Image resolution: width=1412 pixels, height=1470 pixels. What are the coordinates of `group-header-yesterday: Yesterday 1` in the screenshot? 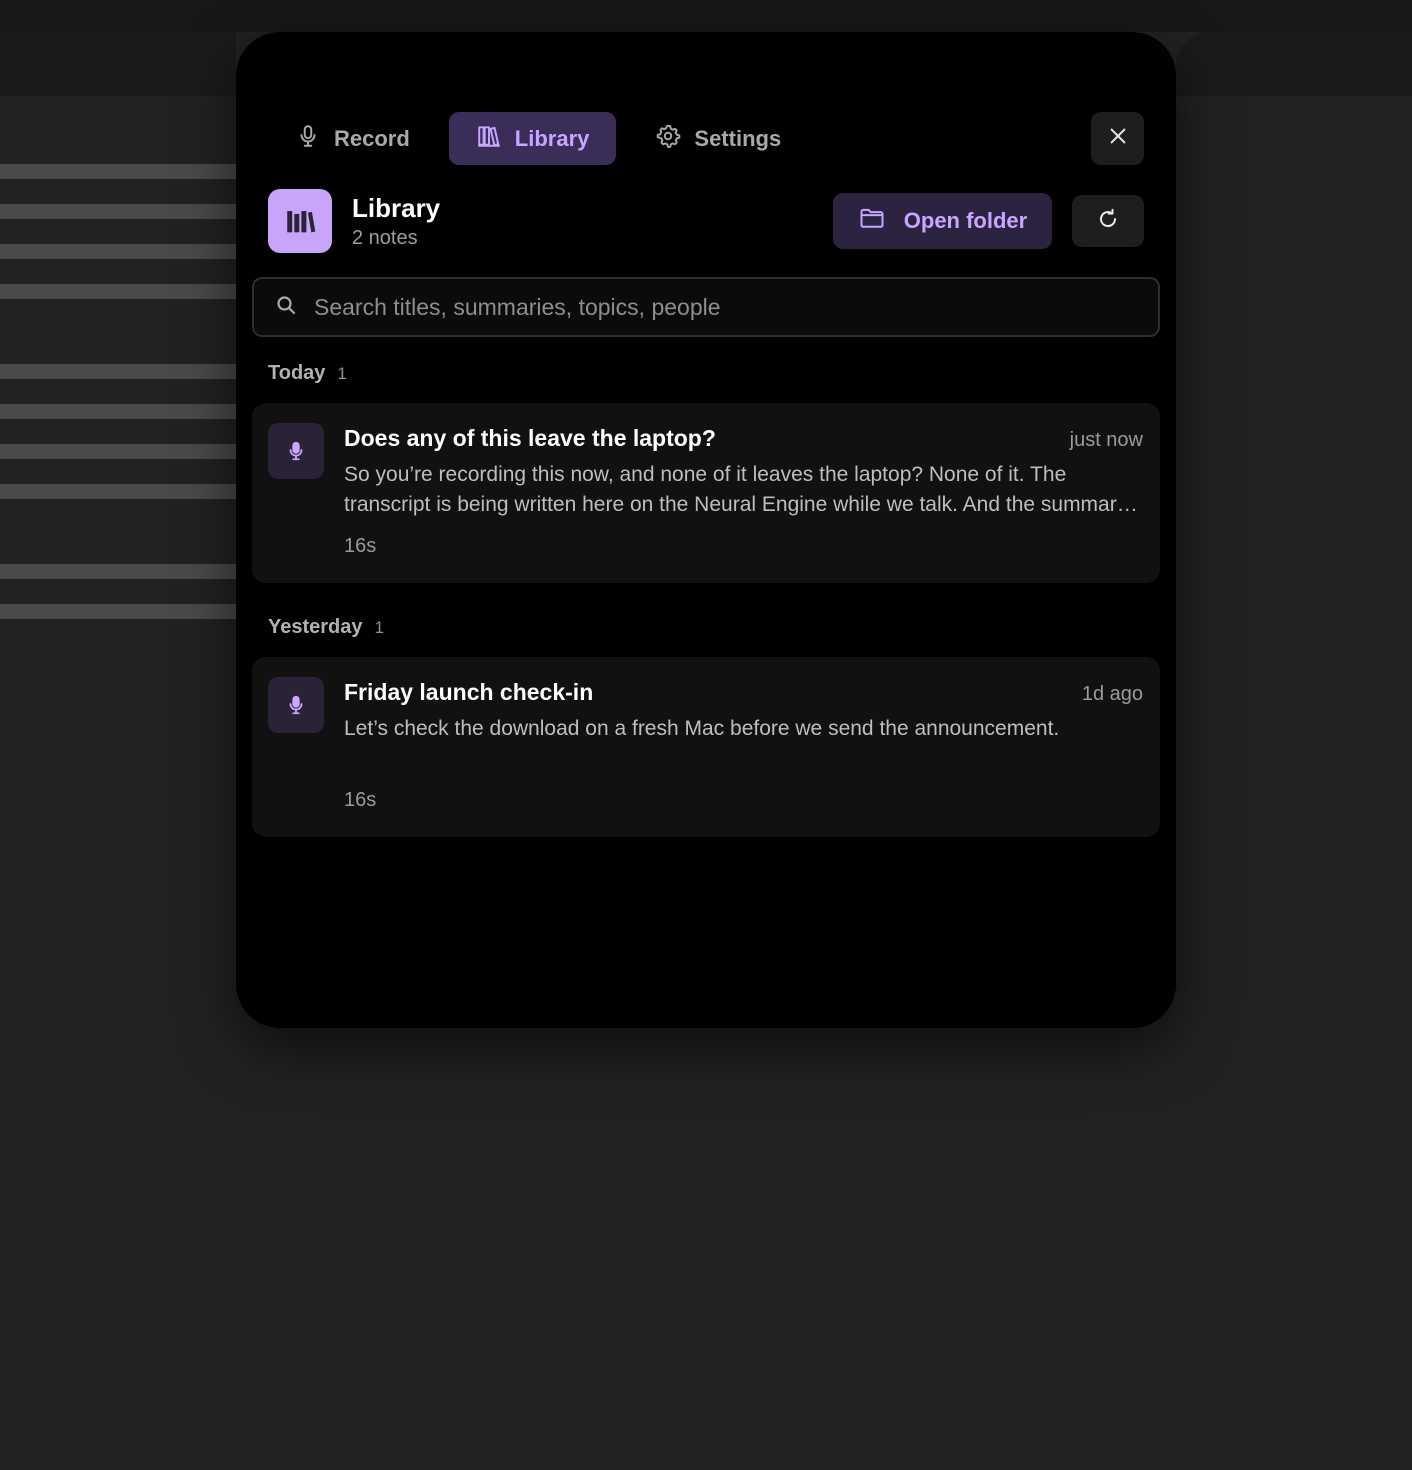 It's located at (326, 627).